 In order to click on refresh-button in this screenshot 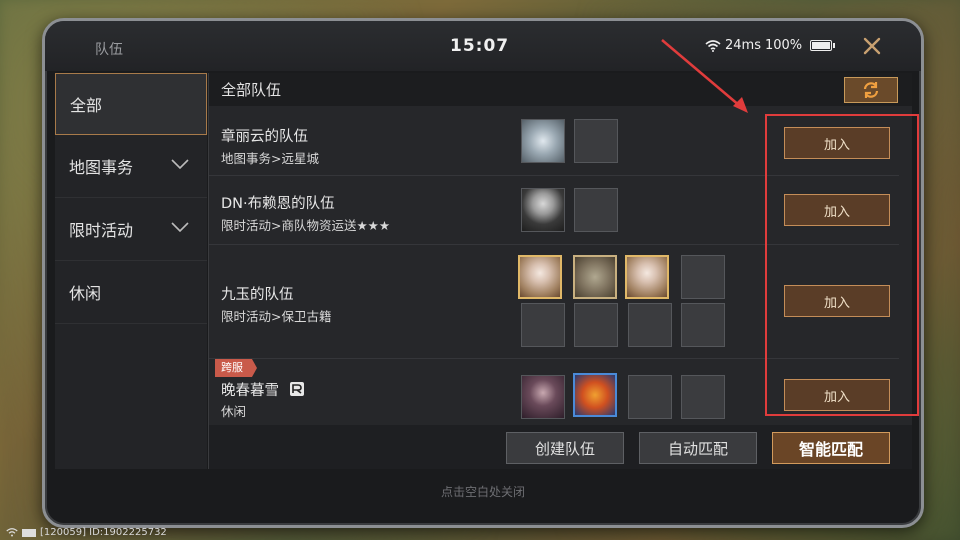, I will do `click(871, 90)`.